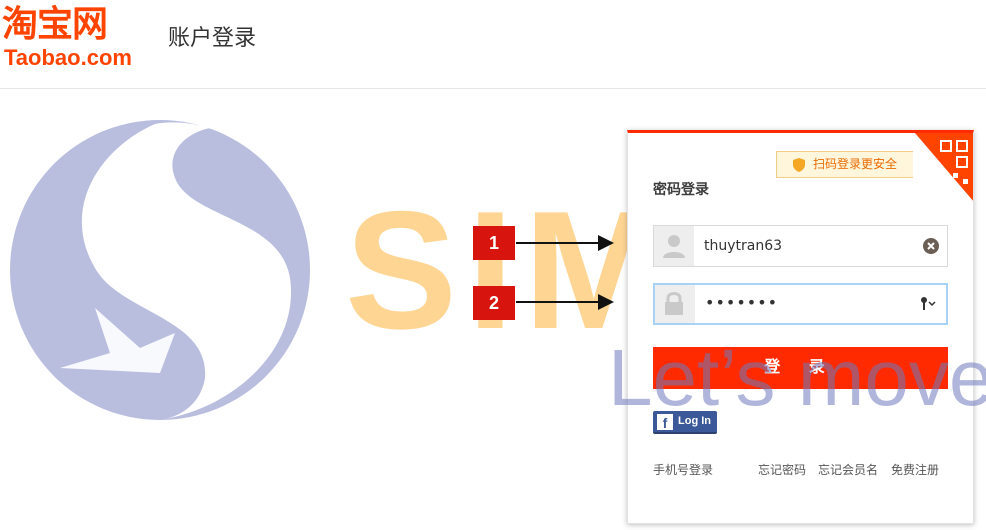 Image resolution: width=986 pixels, height=530 pixels. Describe the element at coordinates (683, 469) in the screenshot. I see `phone-login-link: 手机号登录` at that location.